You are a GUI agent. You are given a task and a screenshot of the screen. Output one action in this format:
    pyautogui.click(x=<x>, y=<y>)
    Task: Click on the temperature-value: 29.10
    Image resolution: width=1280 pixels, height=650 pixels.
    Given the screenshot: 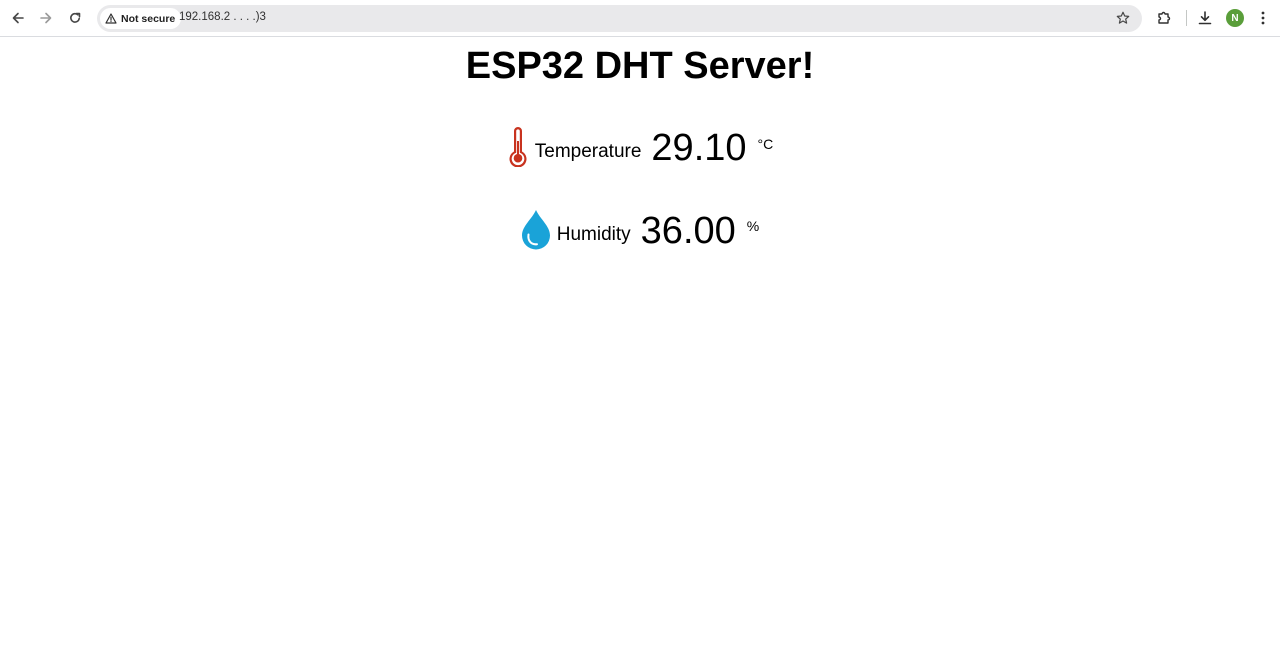 What is the action you would take?
    pyautogui.click(x=699, y=148)
    